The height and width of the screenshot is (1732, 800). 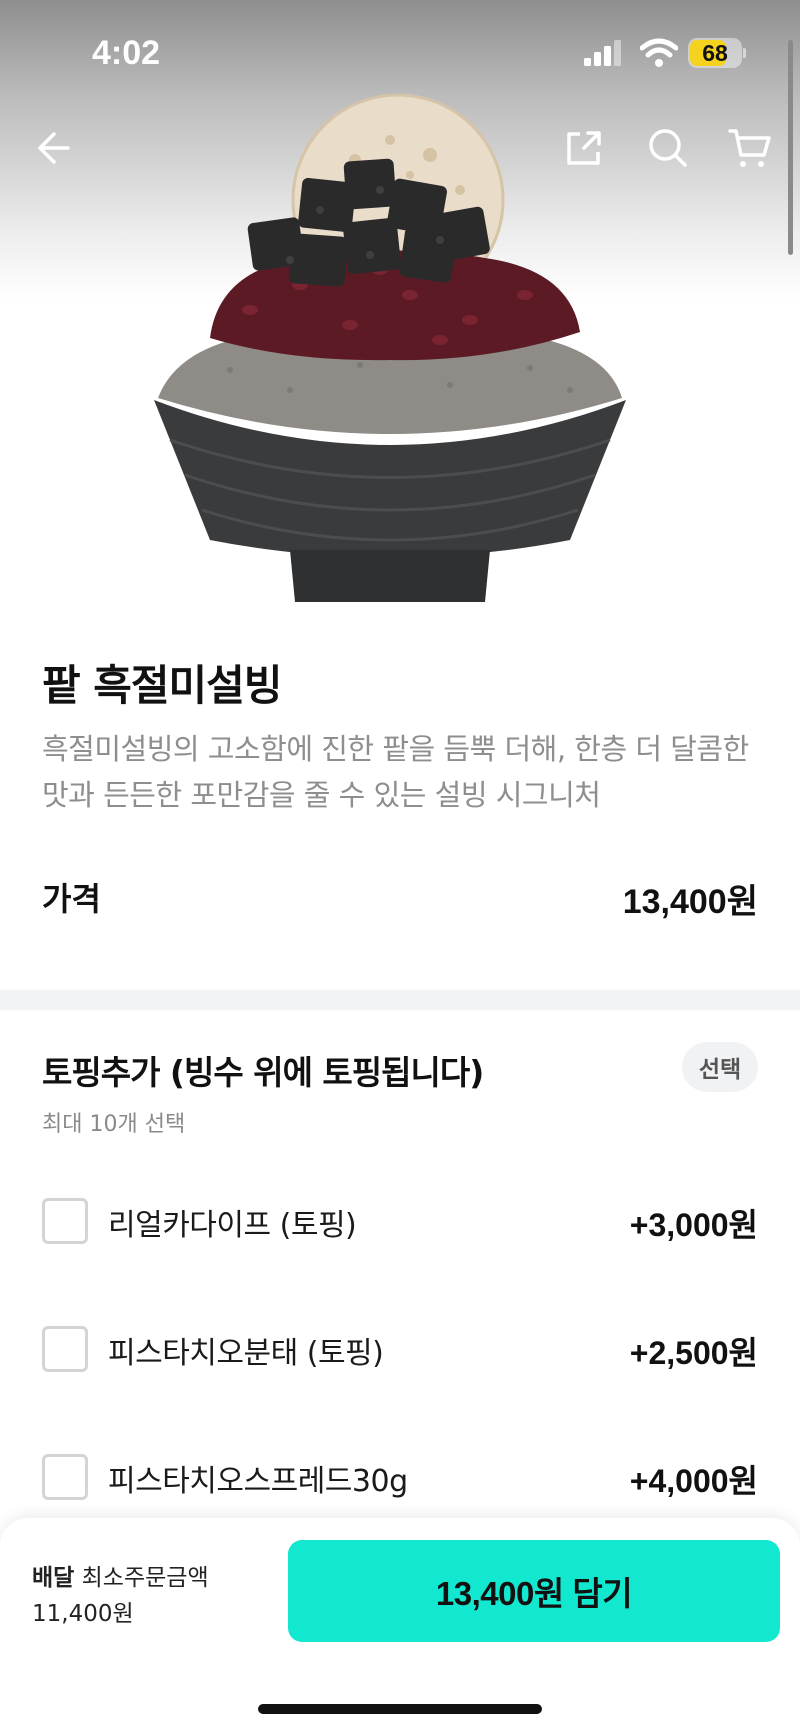 I want to click on home-indicator, so click(x=400, y=1709).